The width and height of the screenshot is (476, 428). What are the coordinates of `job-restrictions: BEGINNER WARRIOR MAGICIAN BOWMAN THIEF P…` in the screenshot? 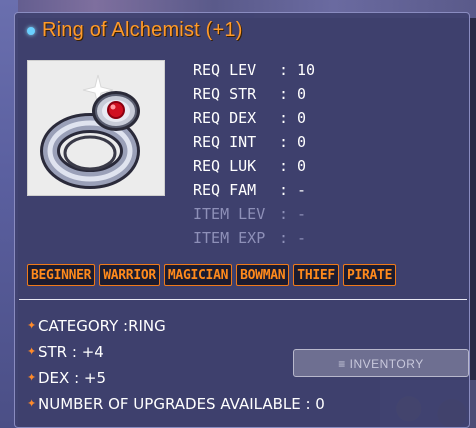 It's located at (212, 275).